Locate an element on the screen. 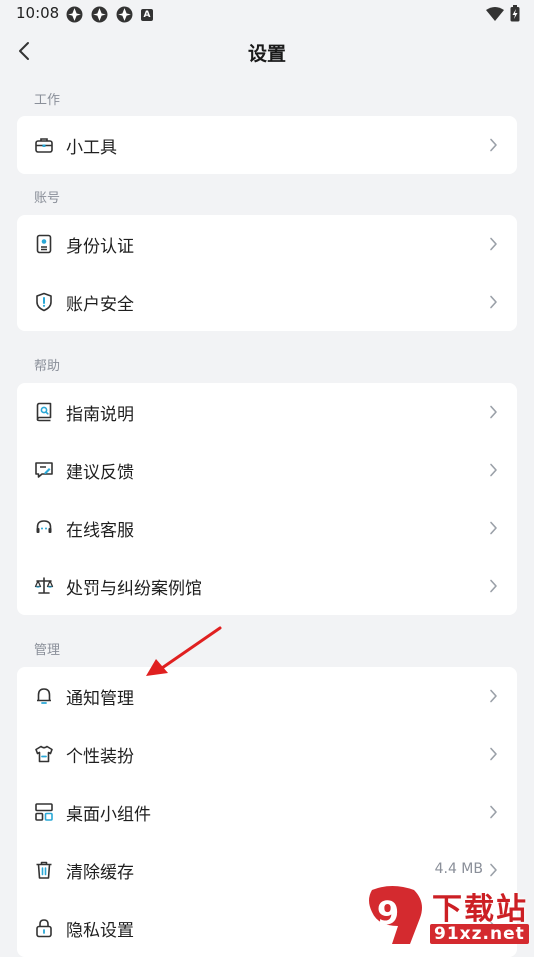  battery-charging-icon is located at coordinates (515, 13).